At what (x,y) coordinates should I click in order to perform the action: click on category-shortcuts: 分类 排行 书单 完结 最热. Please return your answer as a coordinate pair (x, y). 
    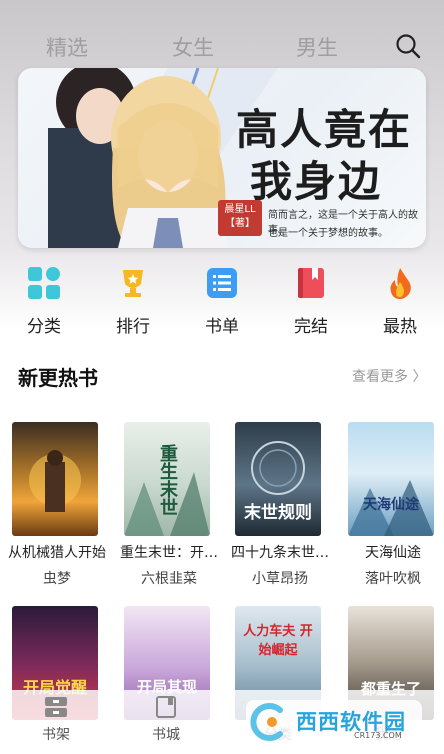
    Looking at the image, I should click on (222, 298).